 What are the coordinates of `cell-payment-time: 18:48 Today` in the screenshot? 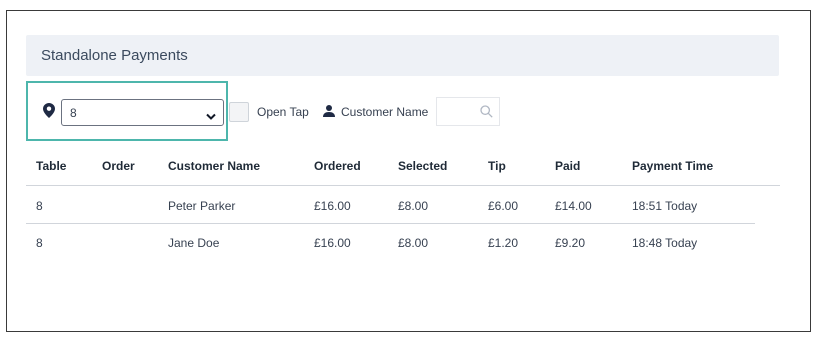 It's located at (665, 243).